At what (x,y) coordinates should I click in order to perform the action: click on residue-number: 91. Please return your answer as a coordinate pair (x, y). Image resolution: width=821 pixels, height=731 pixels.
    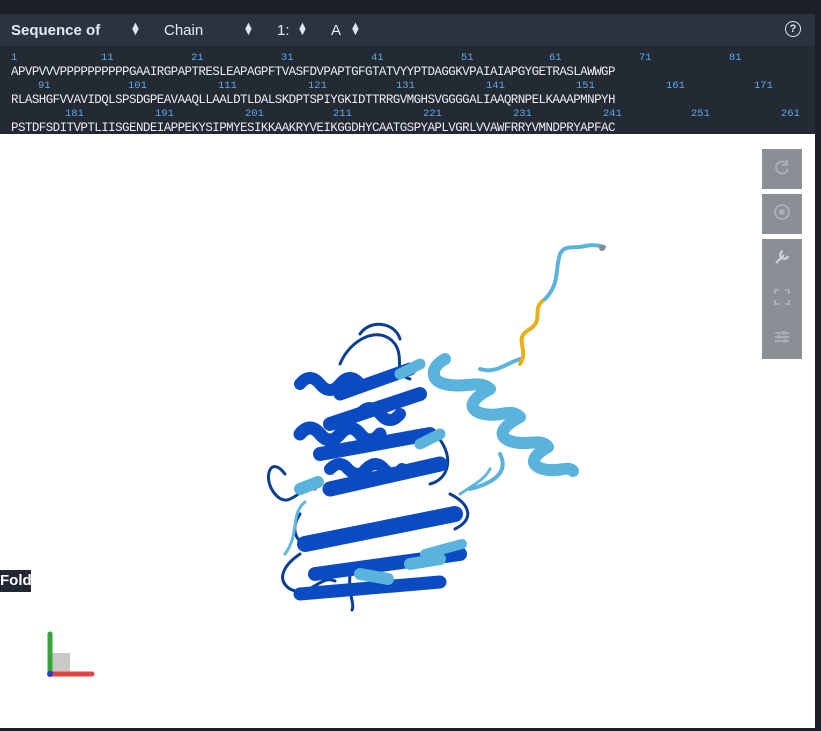
    Looking at the image, I should click on (44, 86).